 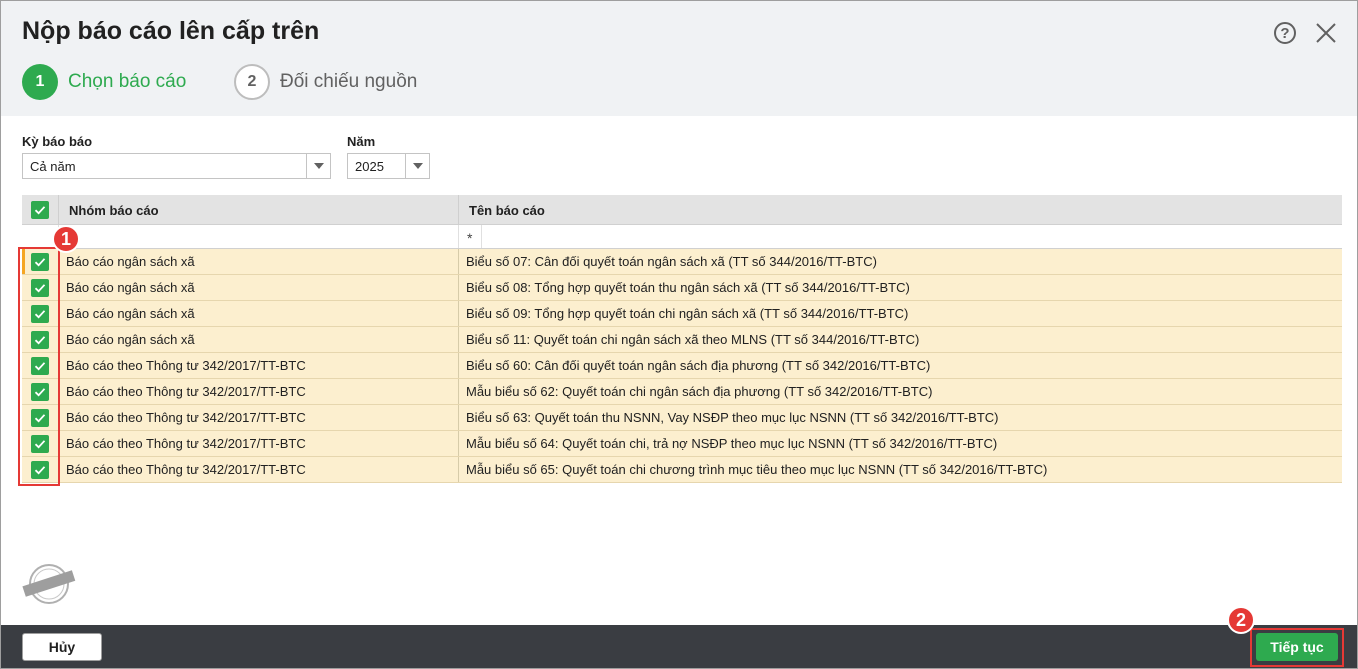 I want to click on check-icon, so click(x=40, y=210).